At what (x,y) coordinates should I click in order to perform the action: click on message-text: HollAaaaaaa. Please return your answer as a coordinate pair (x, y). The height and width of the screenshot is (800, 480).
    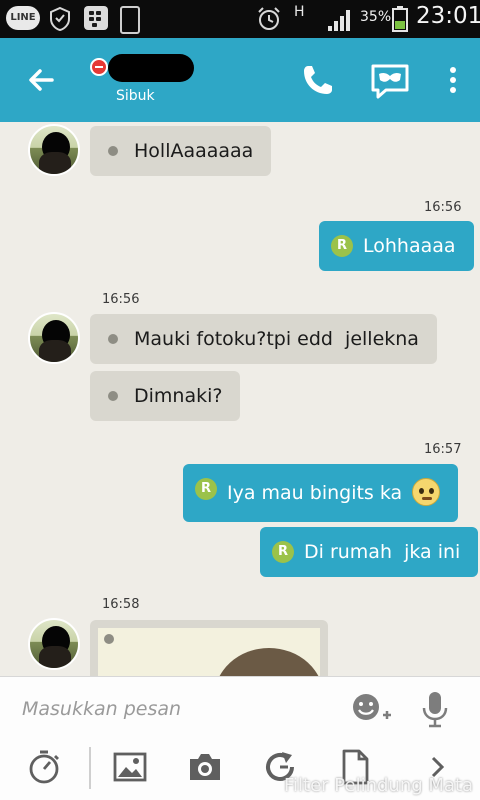
    Looking at the image, I should click on (194, 151).